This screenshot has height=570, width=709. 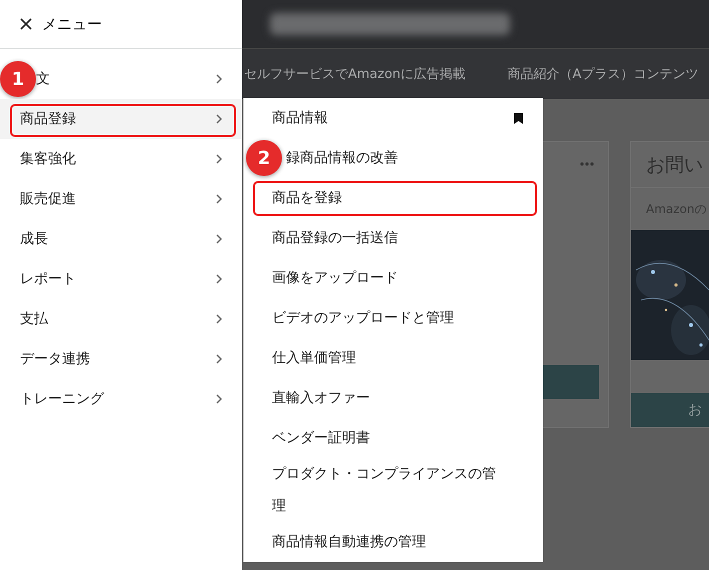 I want to click on nav-link: セルフサービスでAmazonに広告掲載, so click(x=355, y=74).